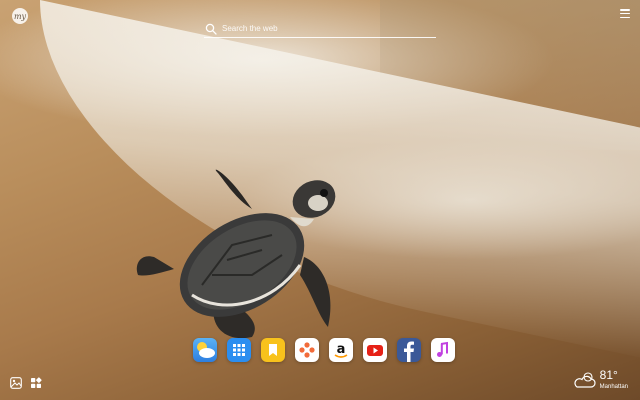 This screenshot has height=400, width=640. I want to click on facebook-icon, so click(409, 351).